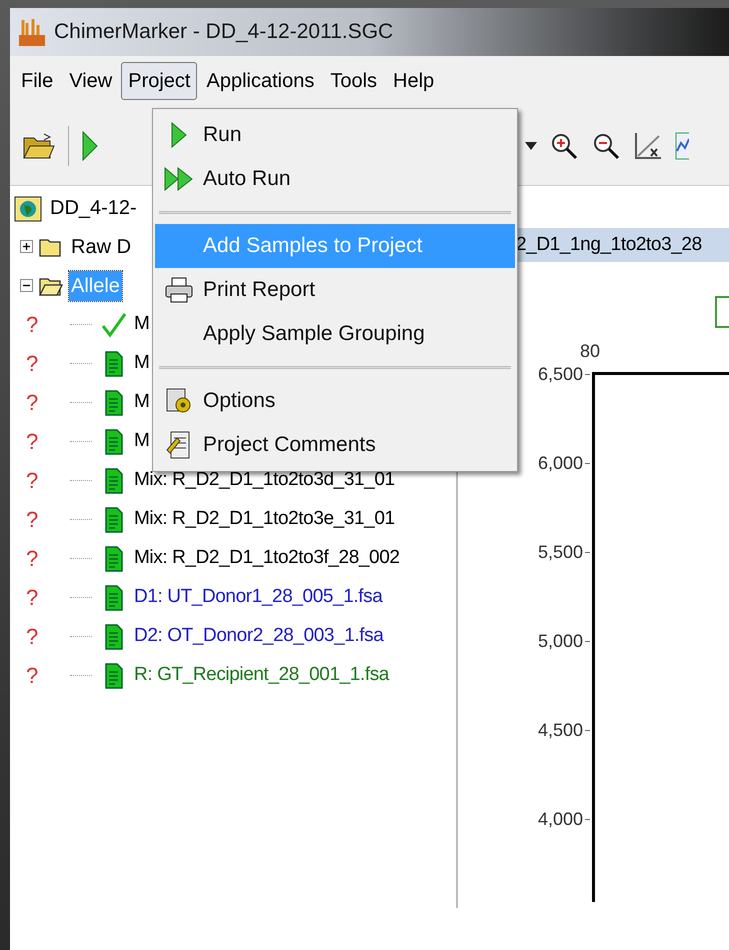 This screenshot has height=950, width=729. I want to click on axis-label: 80, so click(590, 351).